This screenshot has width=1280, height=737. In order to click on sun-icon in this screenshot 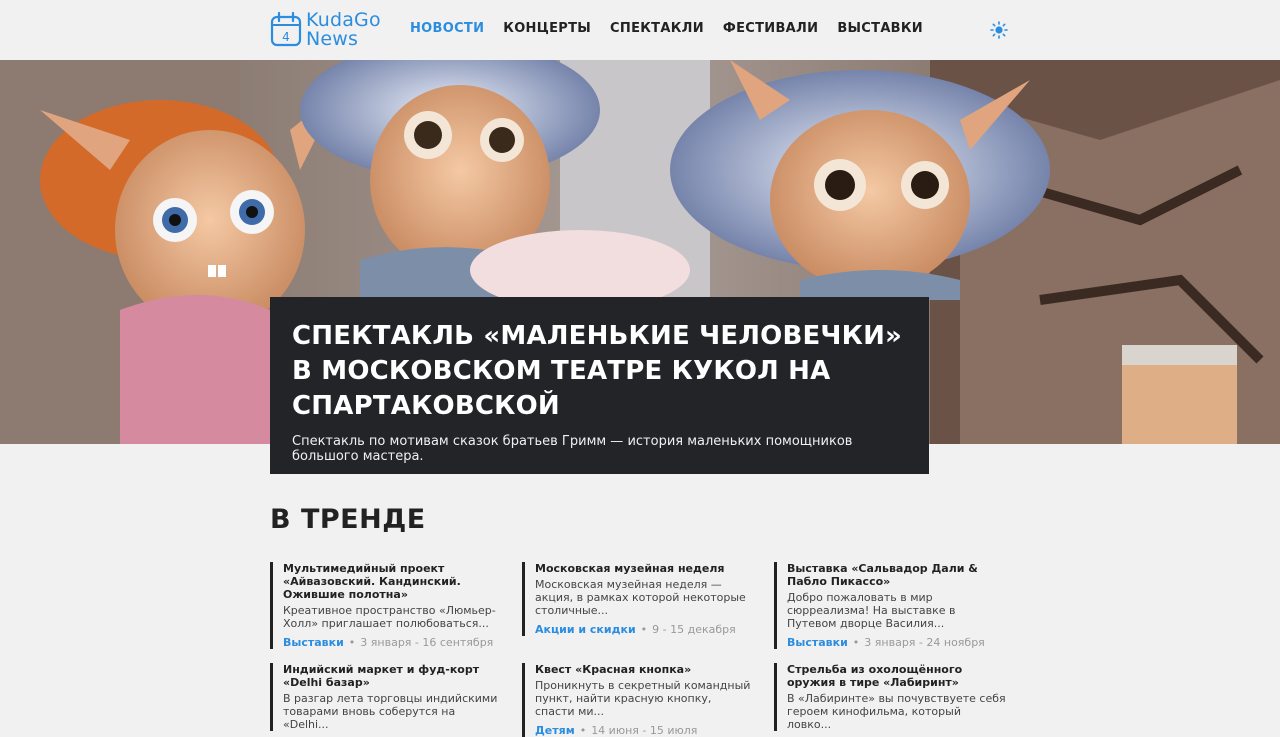, I will do `click(999, 30)`.